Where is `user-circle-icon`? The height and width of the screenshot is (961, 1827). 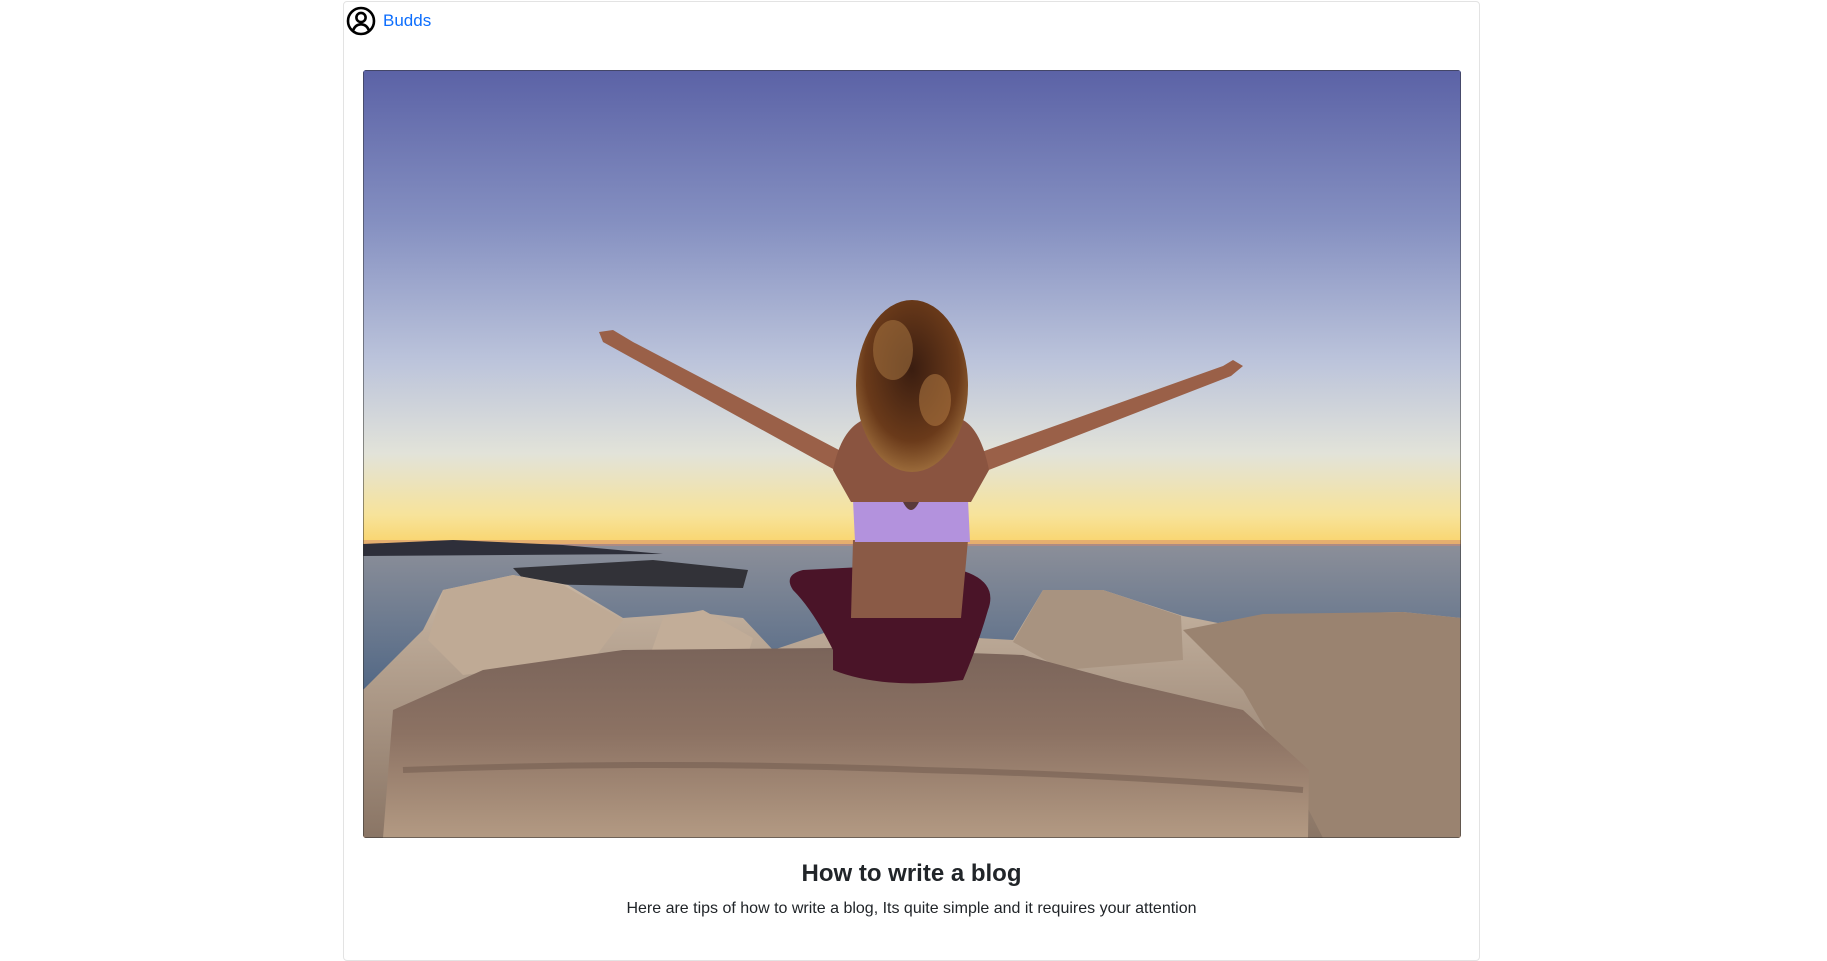
user-circle-icon is located at coordinates (361, 20).